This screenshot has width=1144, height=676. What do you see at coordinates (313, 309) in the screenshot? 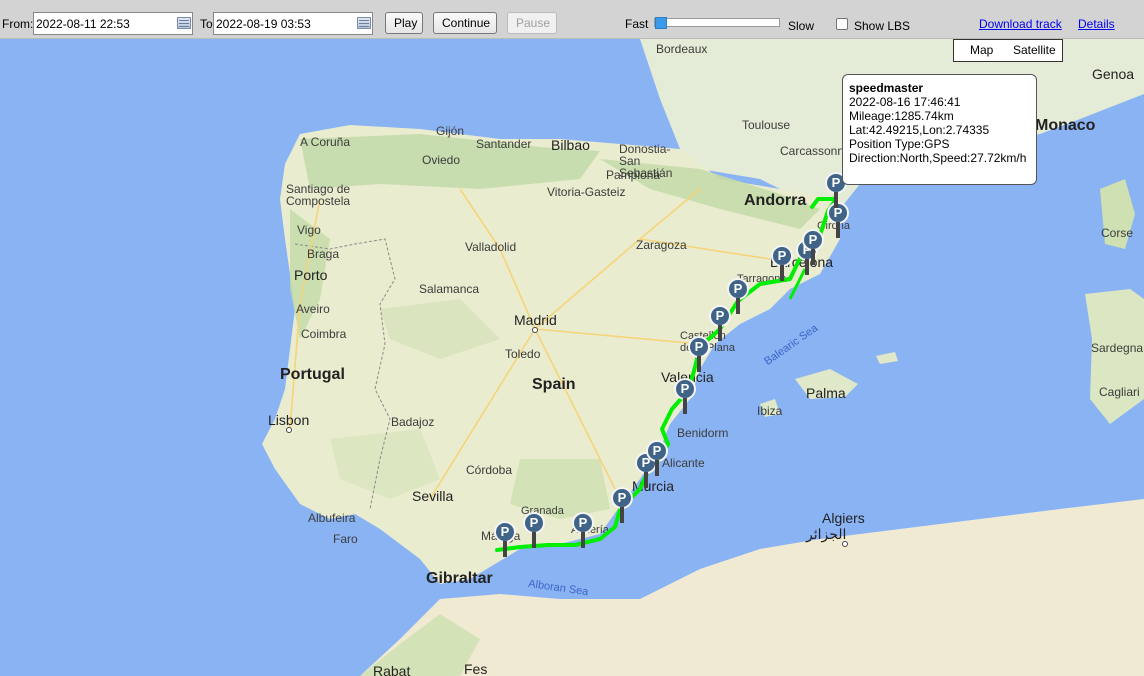
I see `city-label: Aveiro` at bounding box center [313, 309].